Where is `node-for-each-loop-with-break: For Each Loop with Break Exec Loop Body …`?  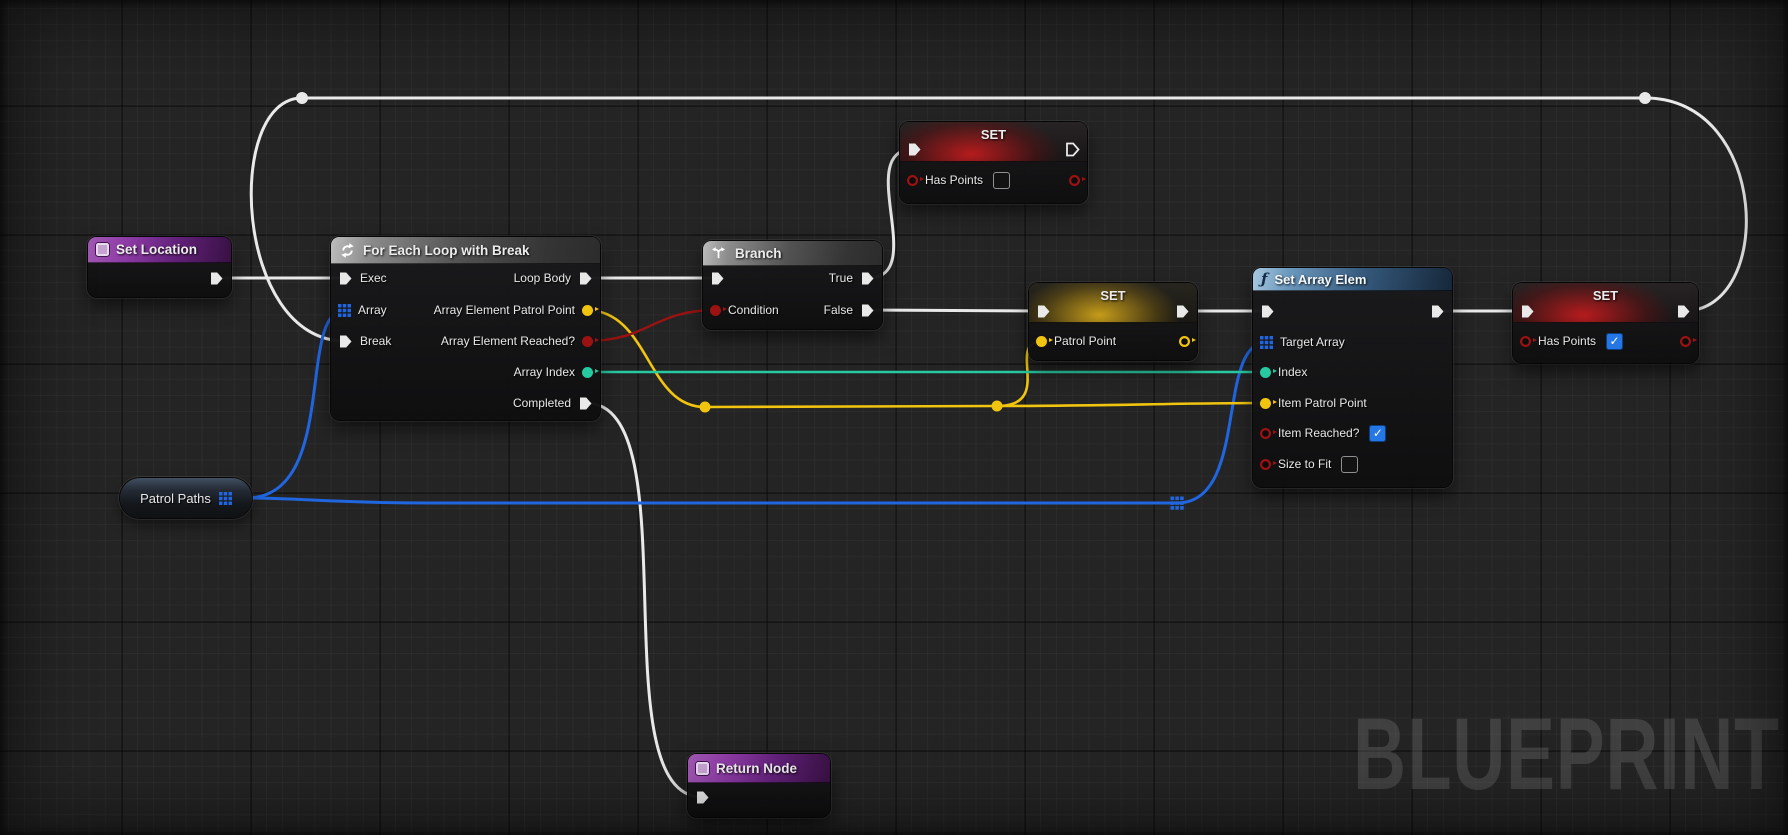 node-for-each-loop-with-break: For Each Loop with Break Exec Loop Body … is located at coordinates (465, 328).